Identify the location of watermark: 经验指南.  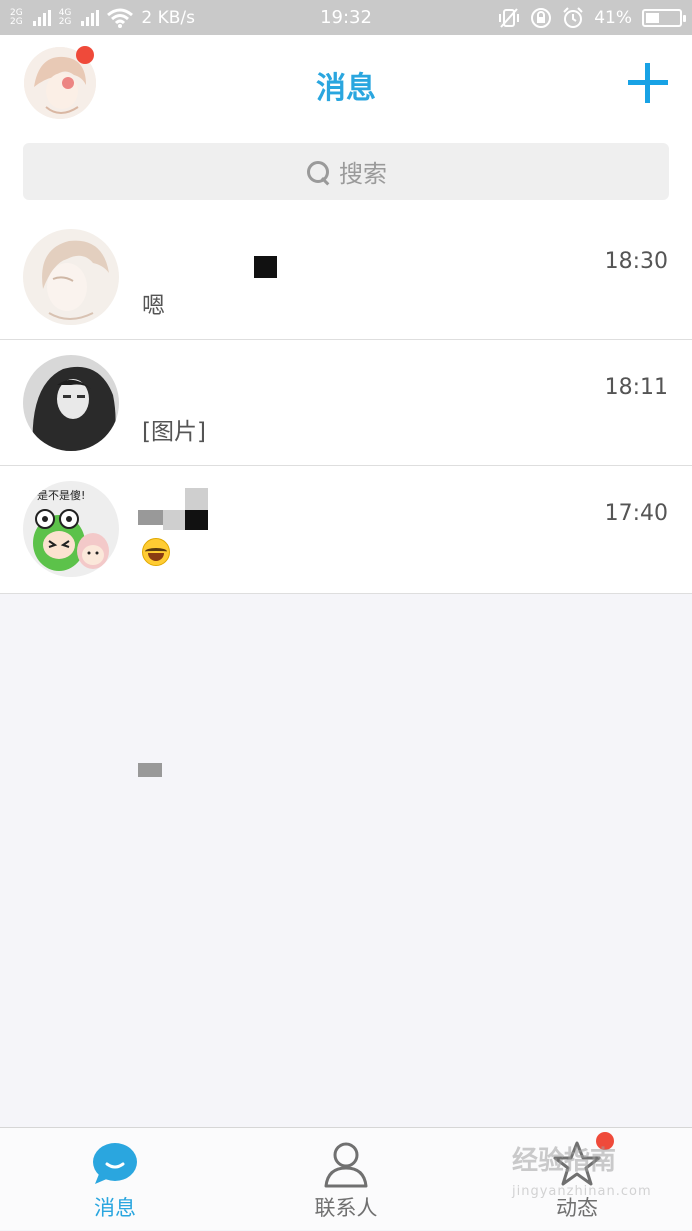
(564, 1161).